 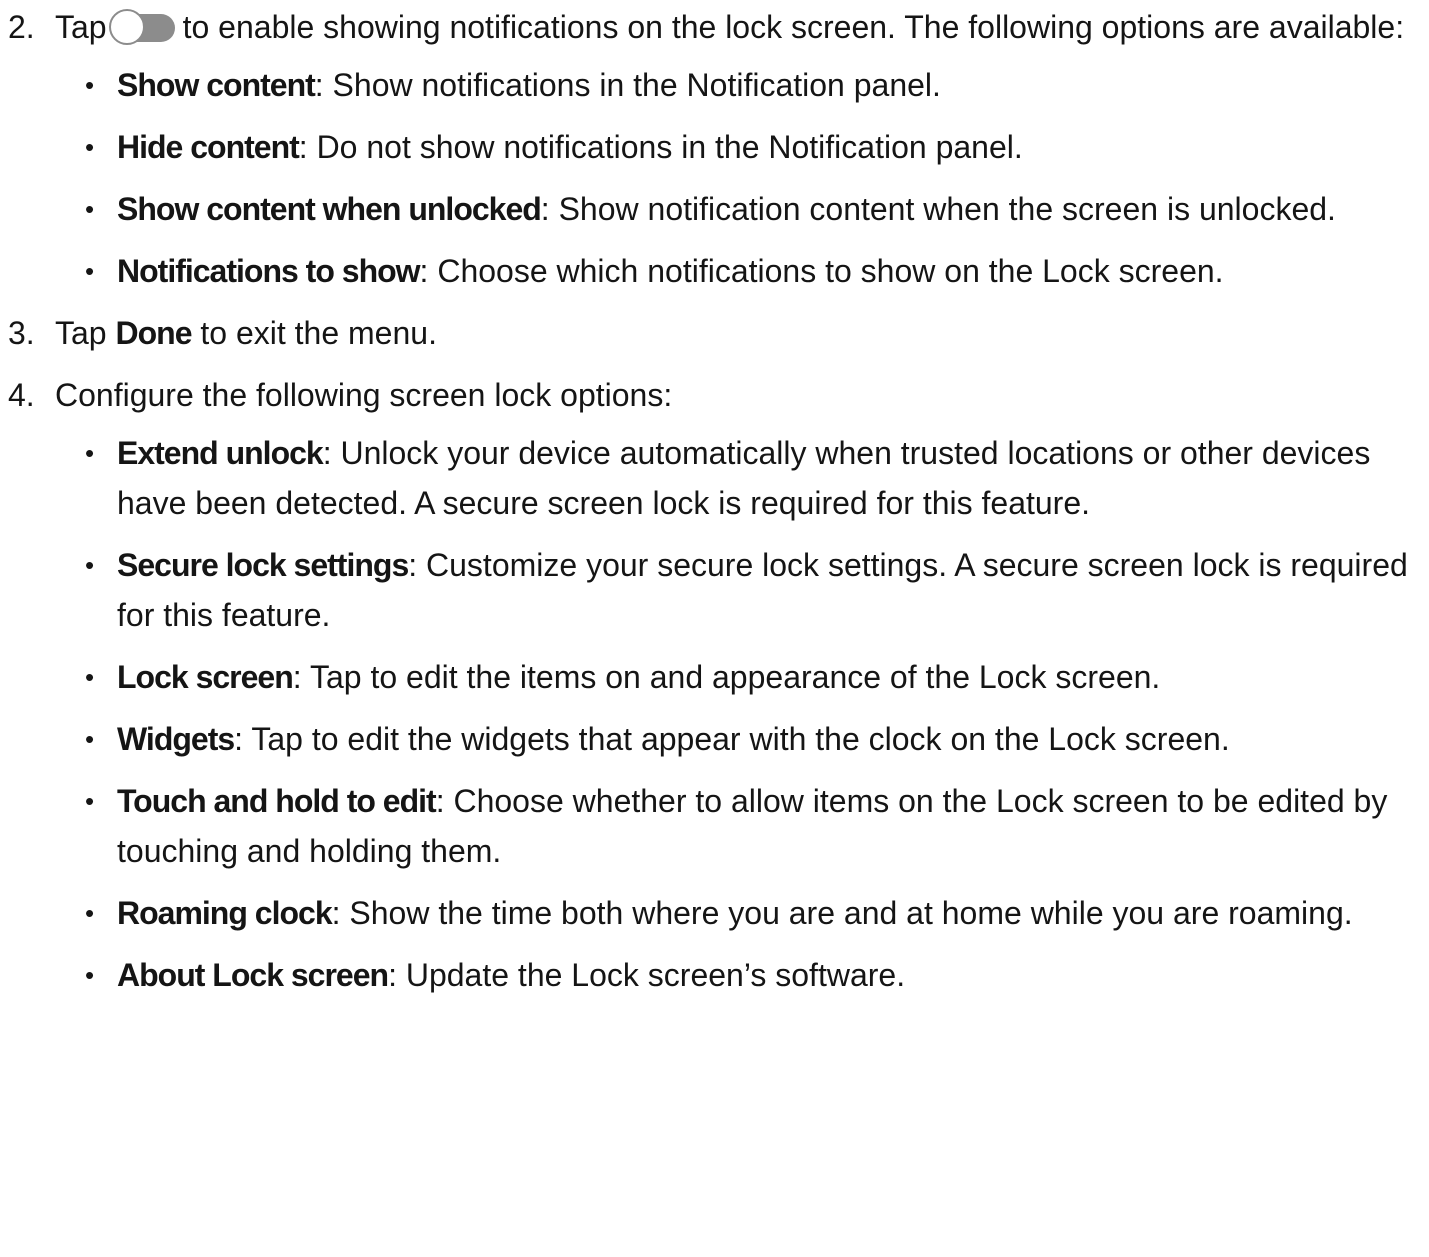 I want to click on step-3: 3. Tap Done to exit the menu., so click(x=714, y=333).